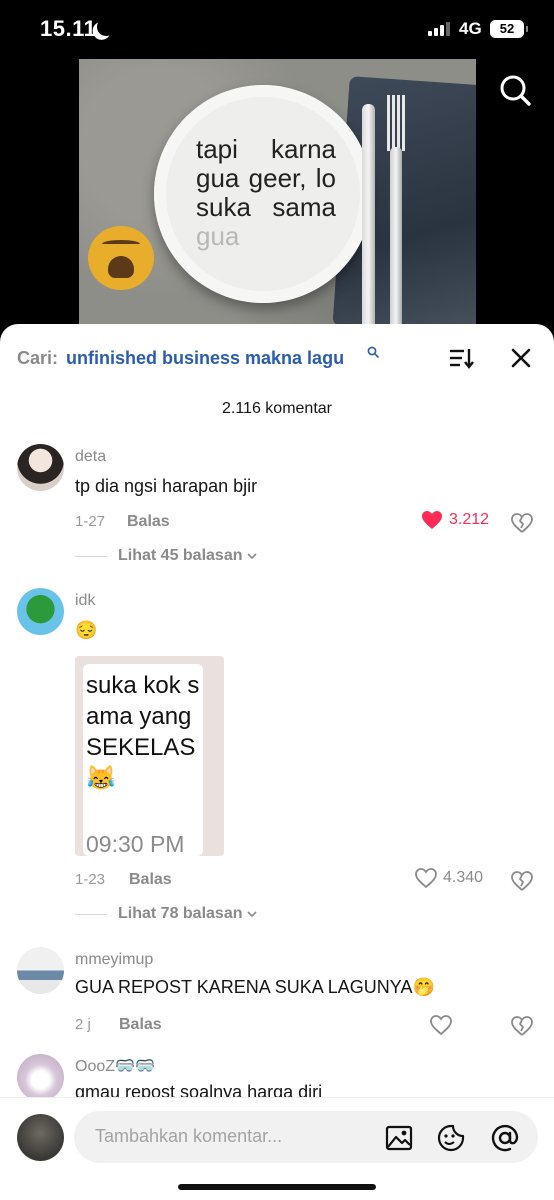 The image size is (554, 1200). I want to click on like-button: 3.212, so click(455, 520).